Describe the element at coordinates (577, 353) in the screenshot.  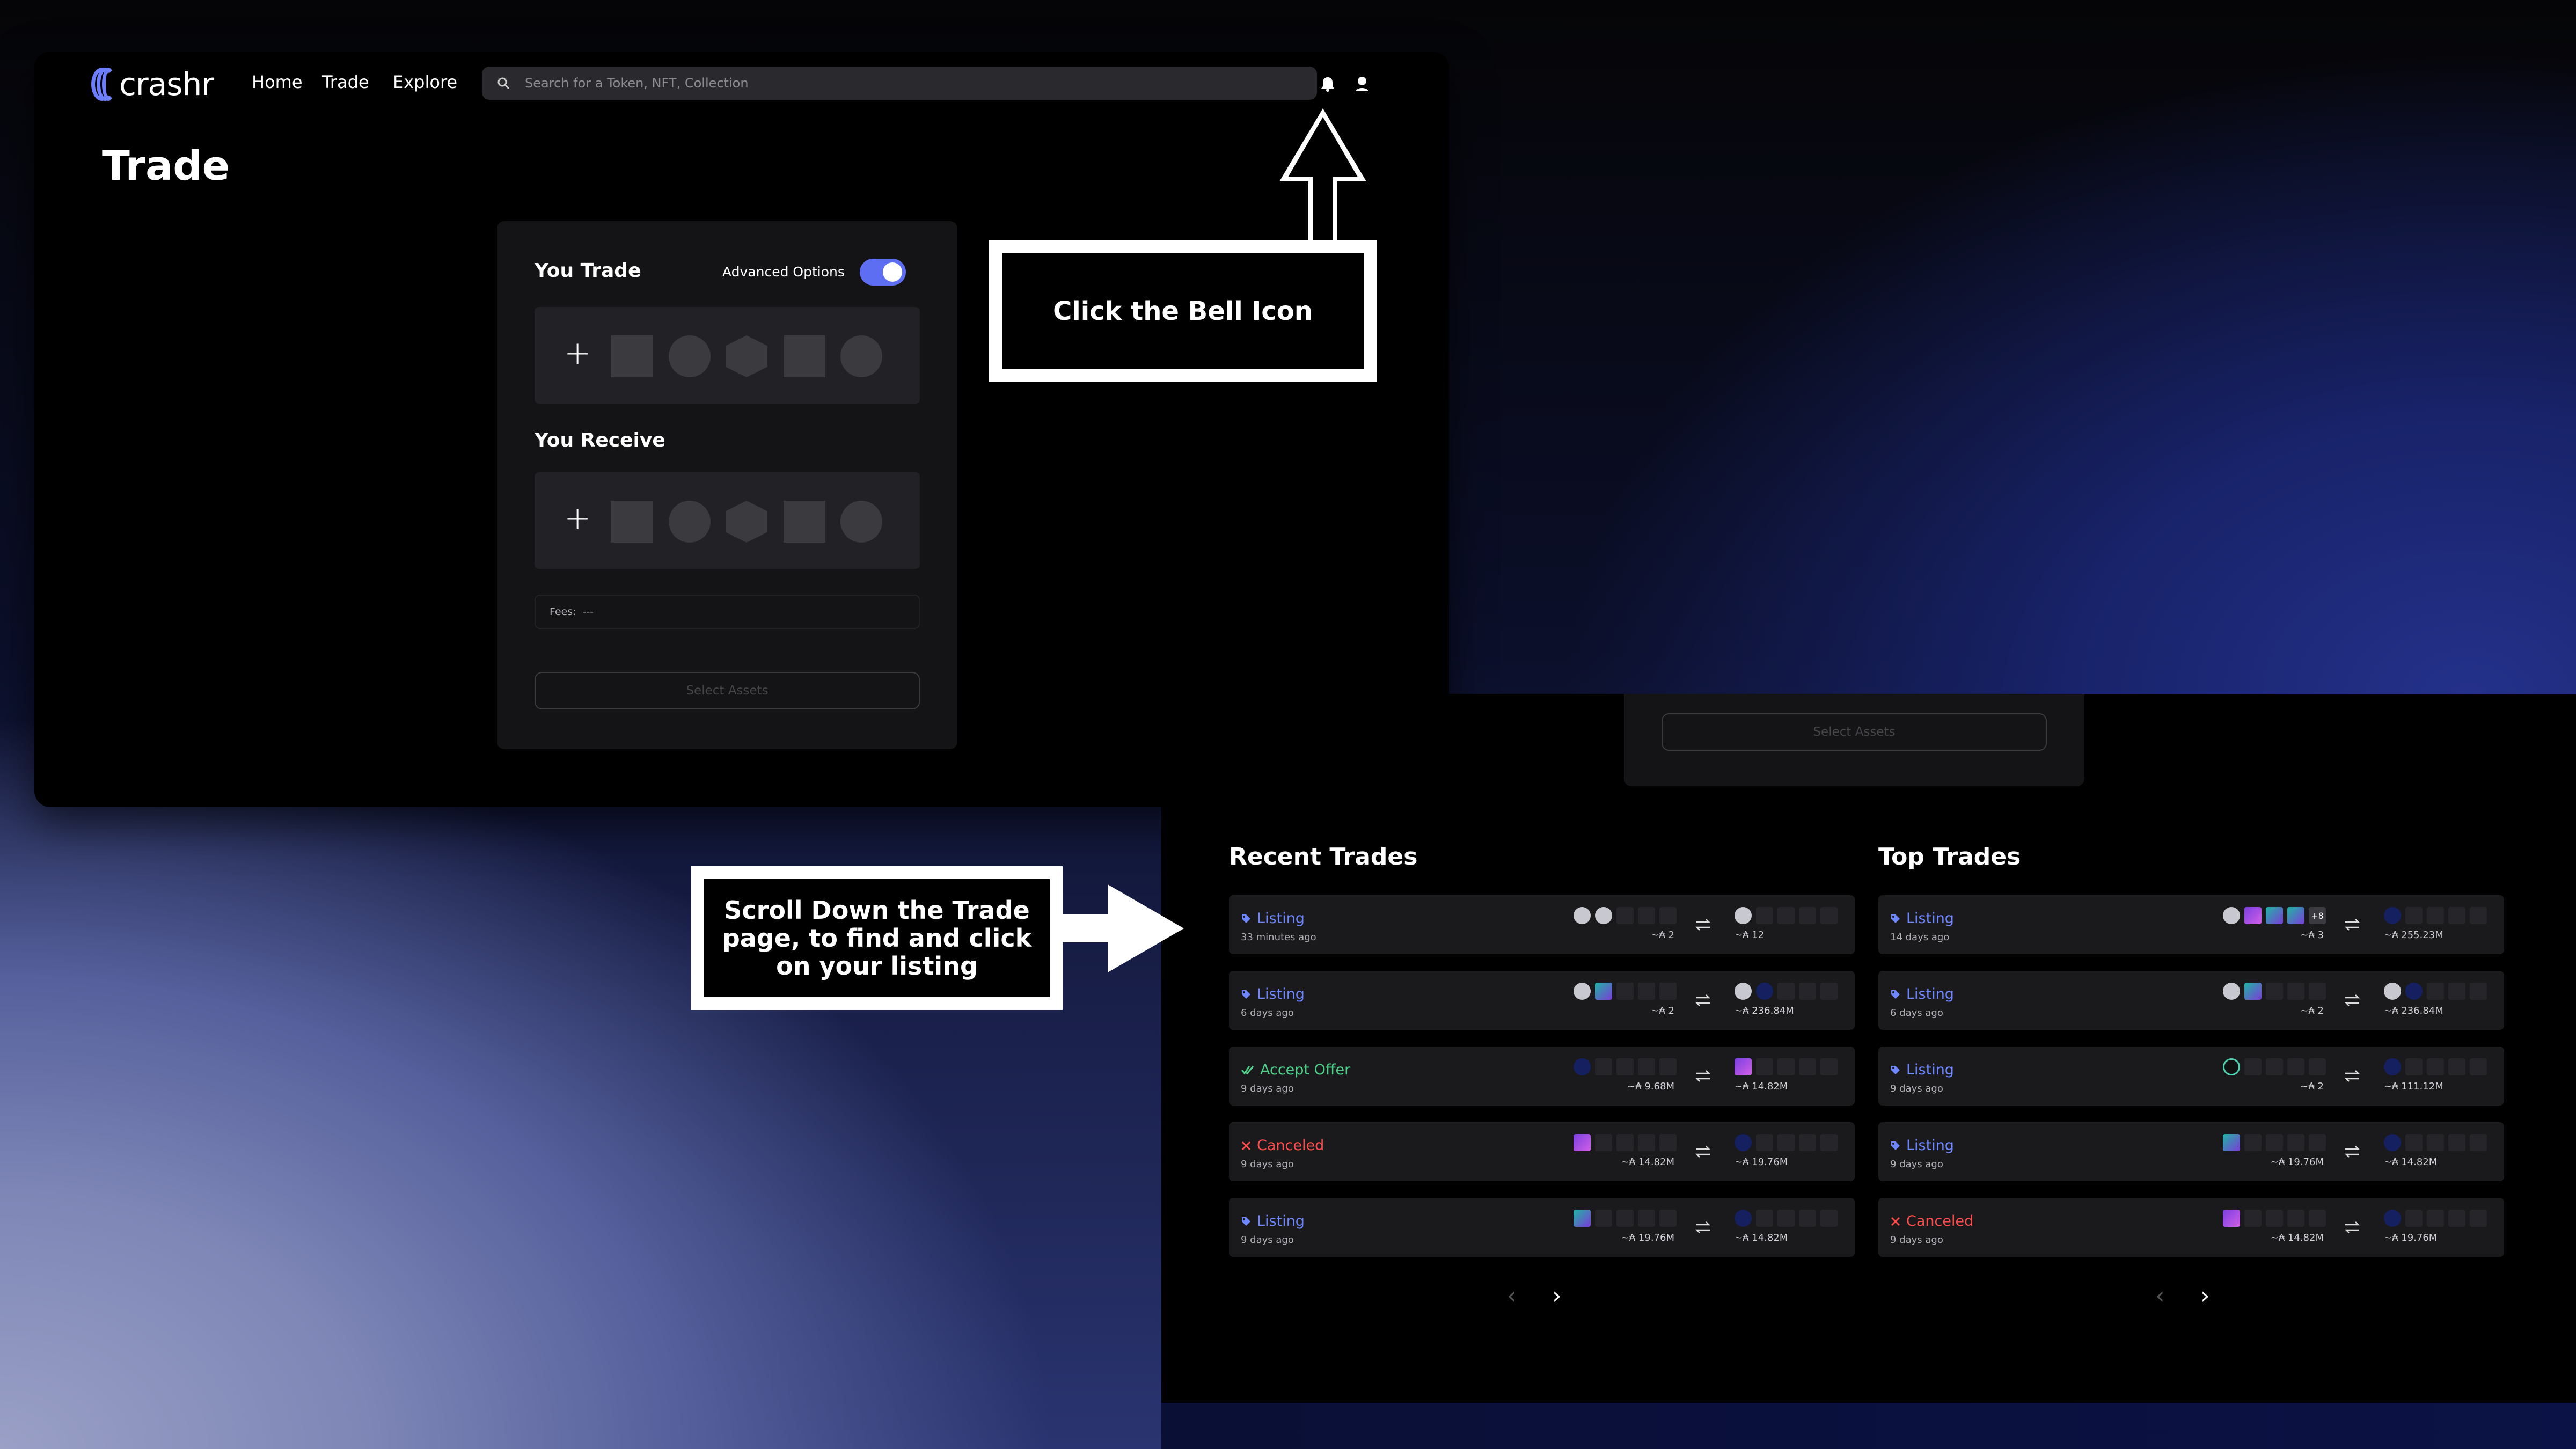
I see `add-trade-asset-icon: +` at that location.